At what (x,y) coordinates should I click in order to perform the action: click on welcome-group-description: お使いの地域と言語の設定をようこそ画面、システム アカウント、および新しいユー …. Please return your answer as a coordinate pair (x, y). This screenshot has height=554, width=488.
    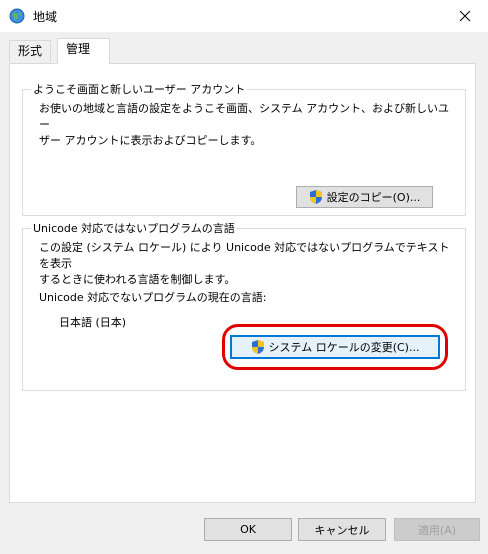
    Looking at the image, I should click on (249, 125).